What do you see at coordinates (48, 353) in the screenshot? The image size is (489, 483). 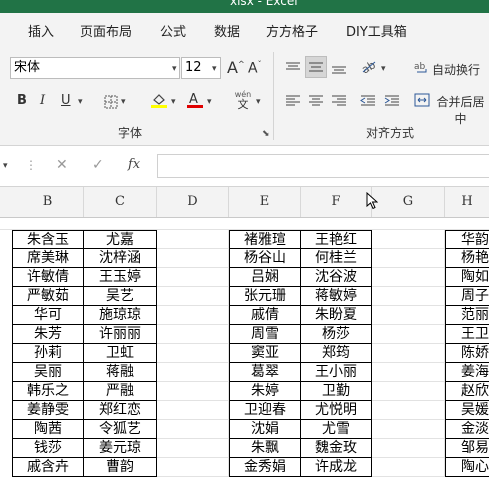 I see `cell-b-row-7: 孙莉` at bounding box center [48, 353].